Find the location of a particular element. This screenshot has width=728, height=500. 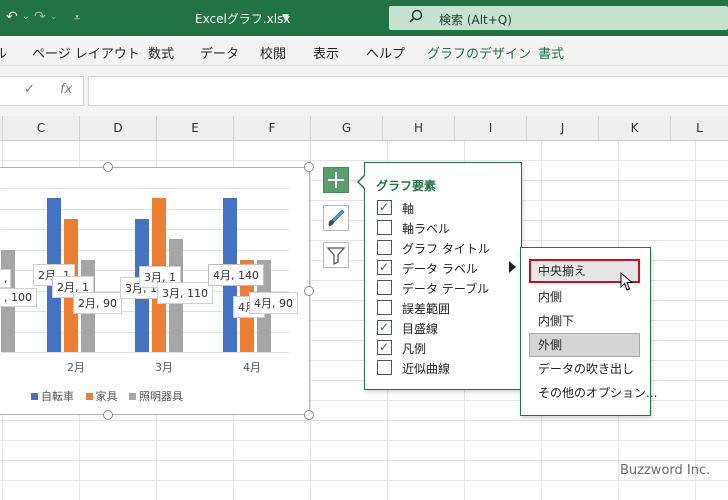

chart-filters-button is located at coordinates (336, 255).